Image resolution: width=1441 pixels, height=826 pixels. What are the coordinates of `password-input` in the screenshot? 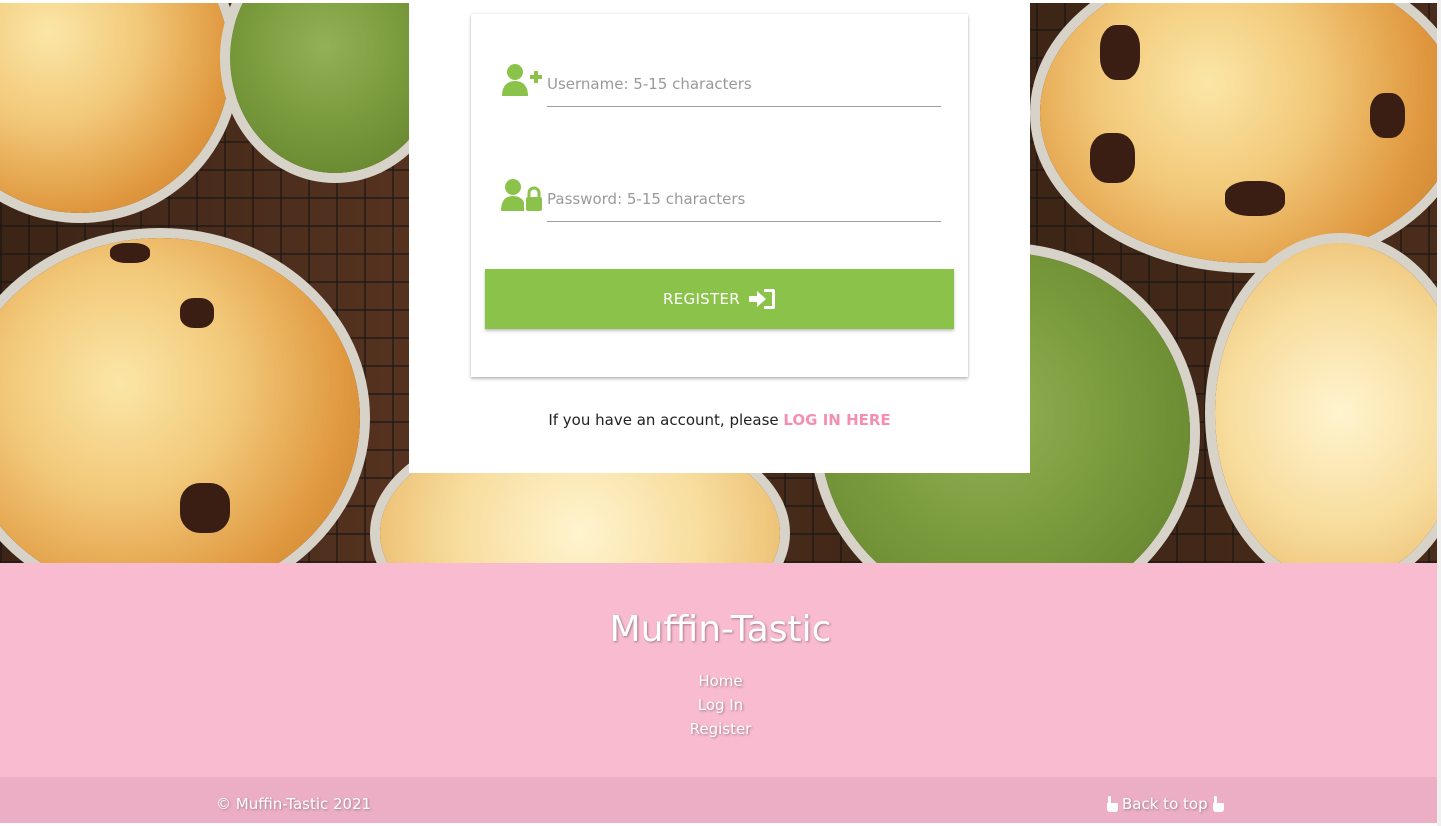 It's located at (744, 199).